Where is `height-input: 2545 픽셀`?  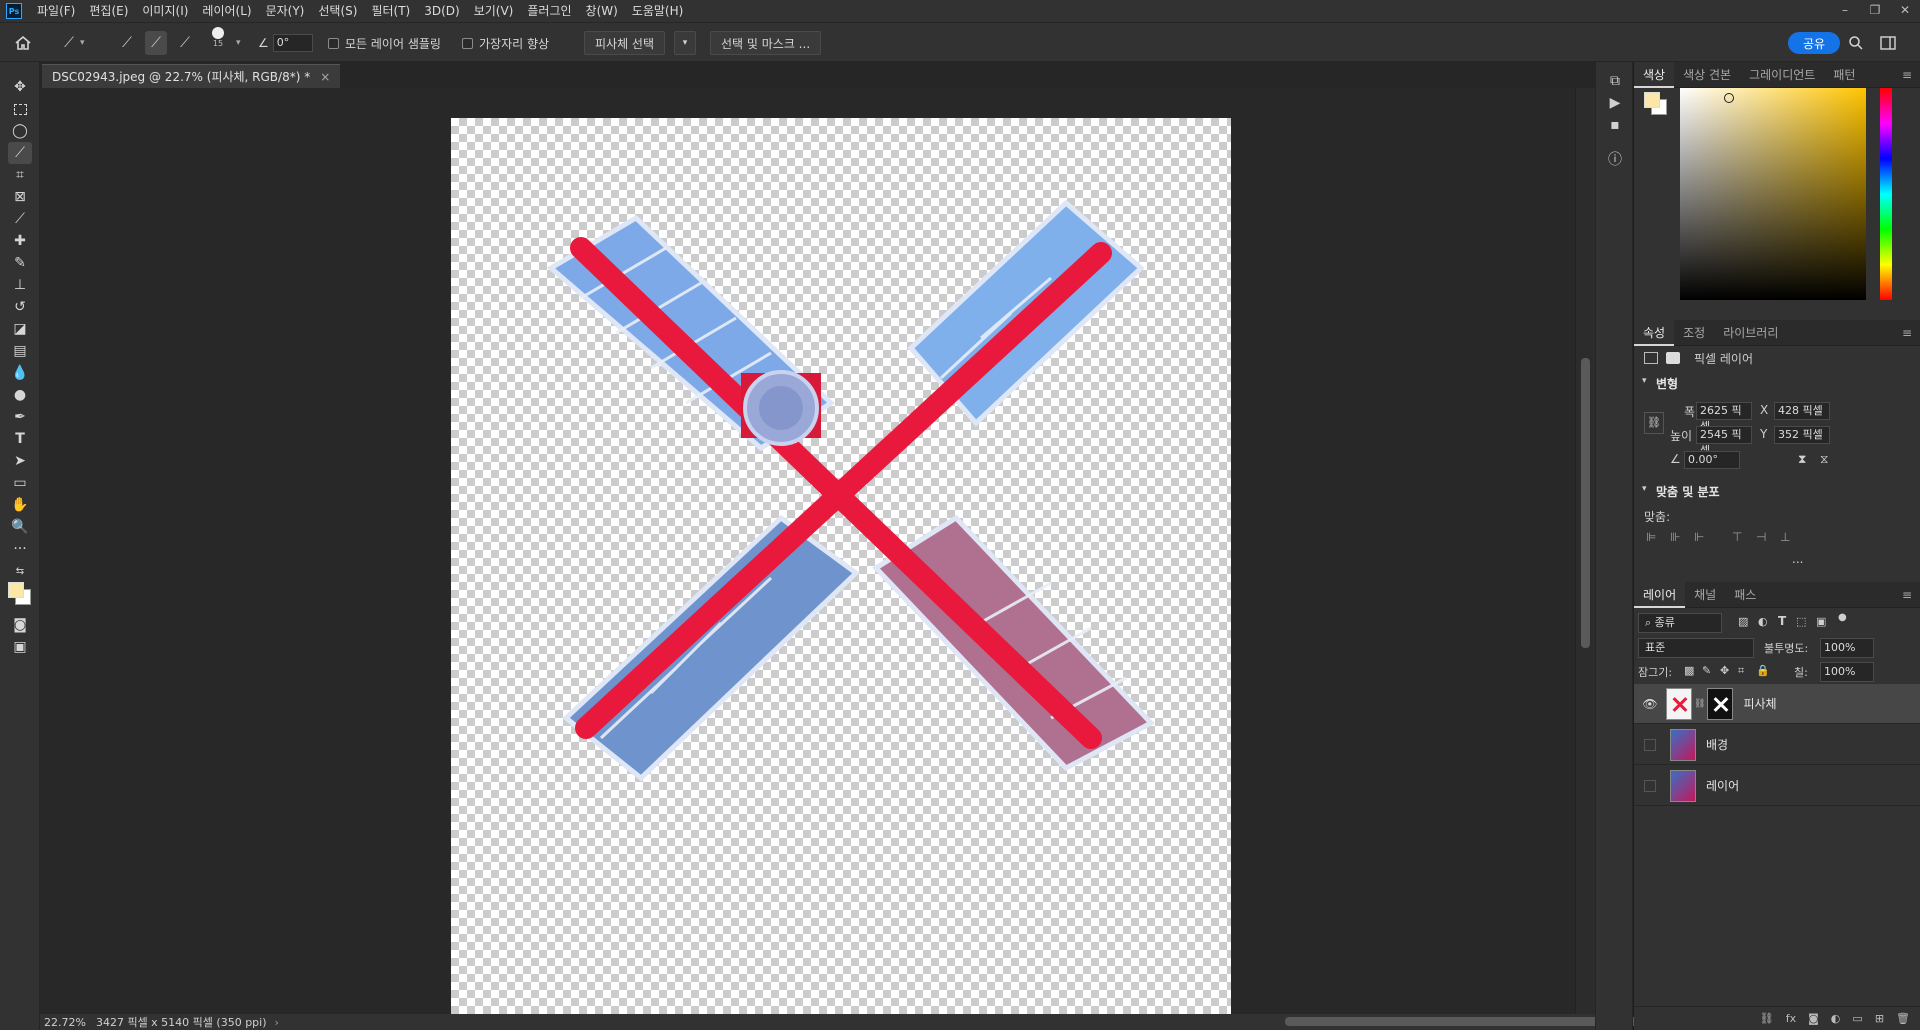
height-input: 2545 픽셀 is located at coordinates (1724, 441).